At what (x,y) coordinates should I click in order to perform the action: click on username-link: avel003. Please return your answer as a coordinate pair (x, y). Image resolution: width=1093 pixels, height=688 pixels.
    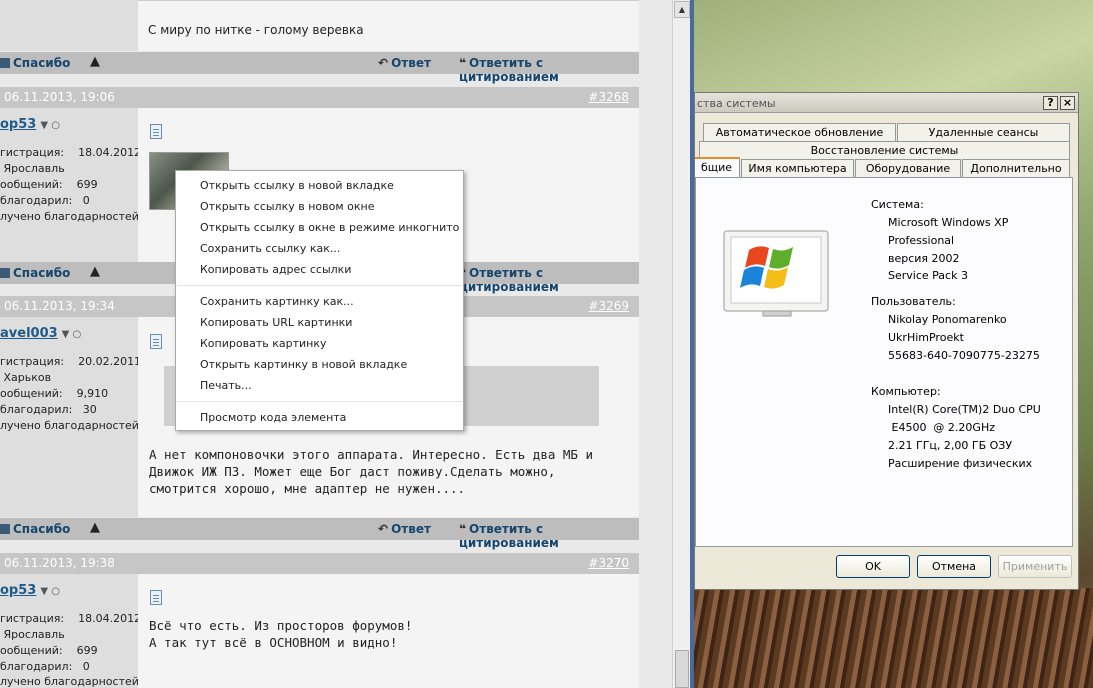
    Looking at the image, I should click on (29, 333).